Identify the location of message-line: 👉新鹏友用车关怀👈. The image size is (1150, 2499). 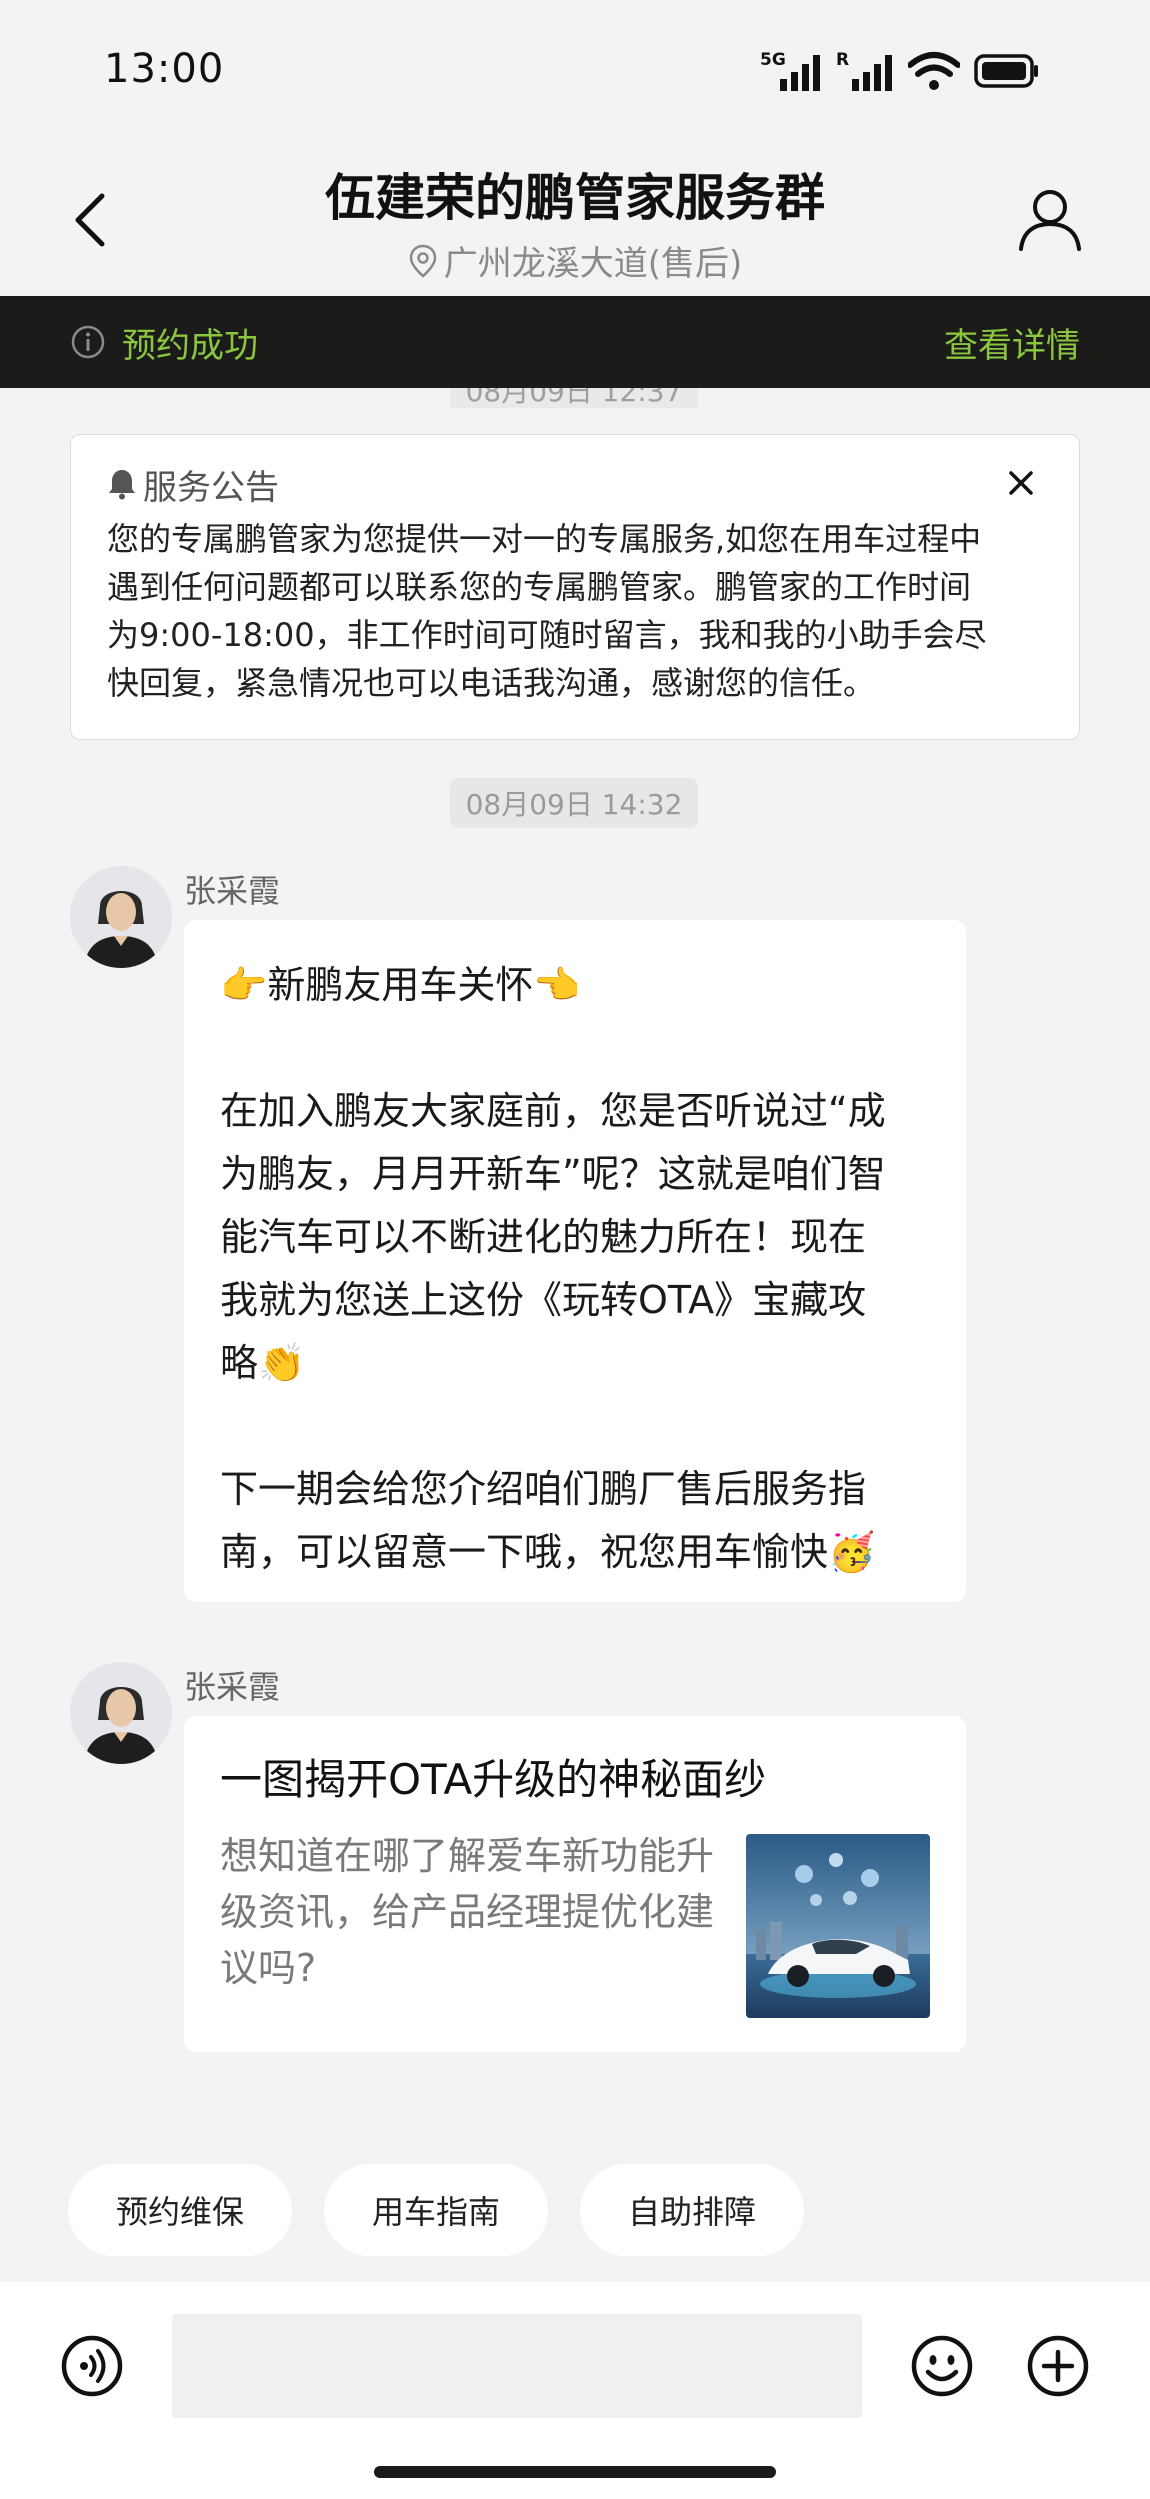
(400, 985).